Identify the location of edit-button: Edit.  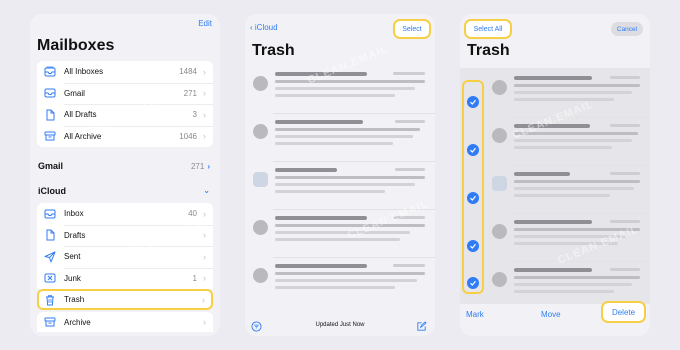
(205, 23).